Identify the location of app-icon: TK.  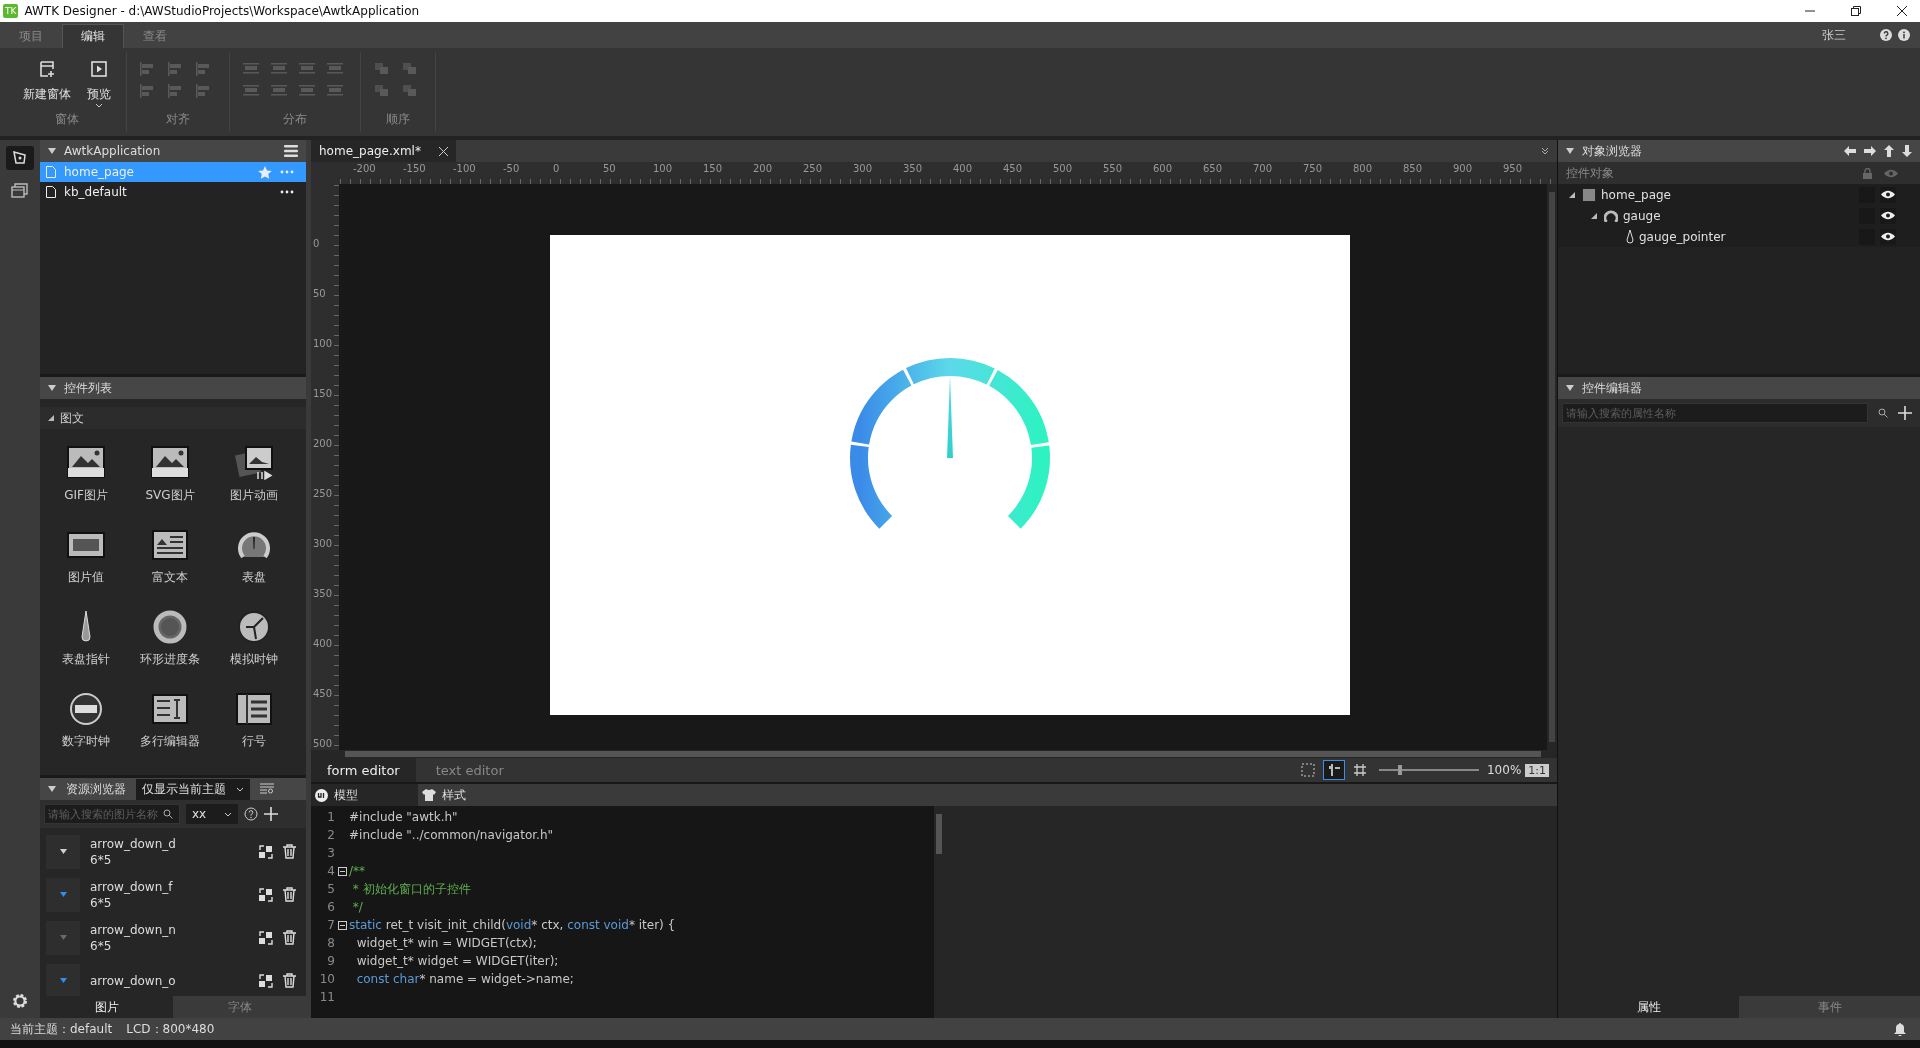
(11, 11).